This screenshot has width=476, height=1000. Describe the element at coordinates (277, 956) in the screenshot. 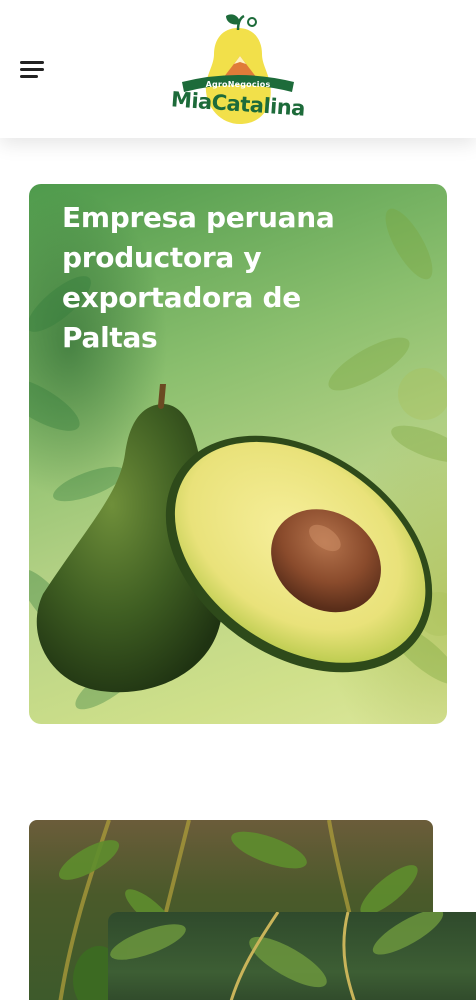

I see `avocado-orchard-image` at that location.